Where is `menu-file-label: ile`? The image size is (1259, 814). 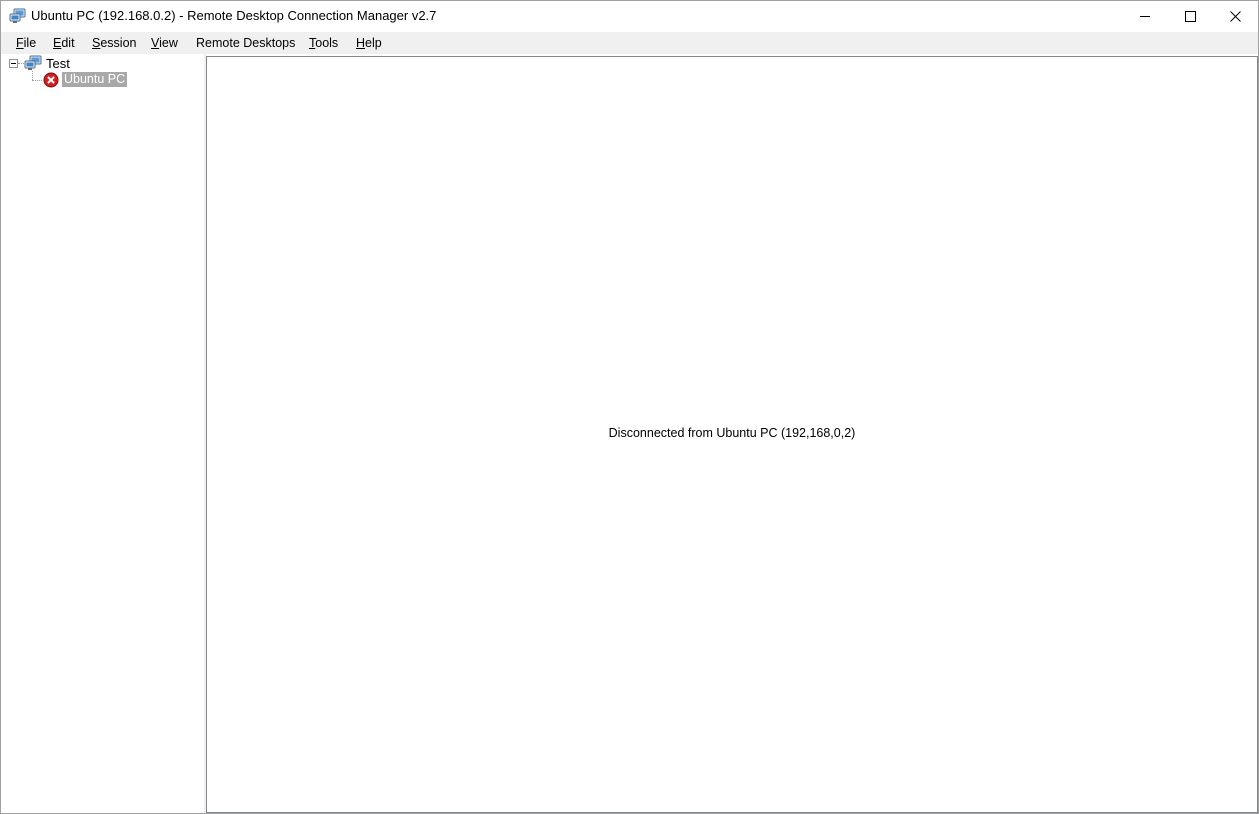
menu-file-label: ile is located at coordinates (30, 43).